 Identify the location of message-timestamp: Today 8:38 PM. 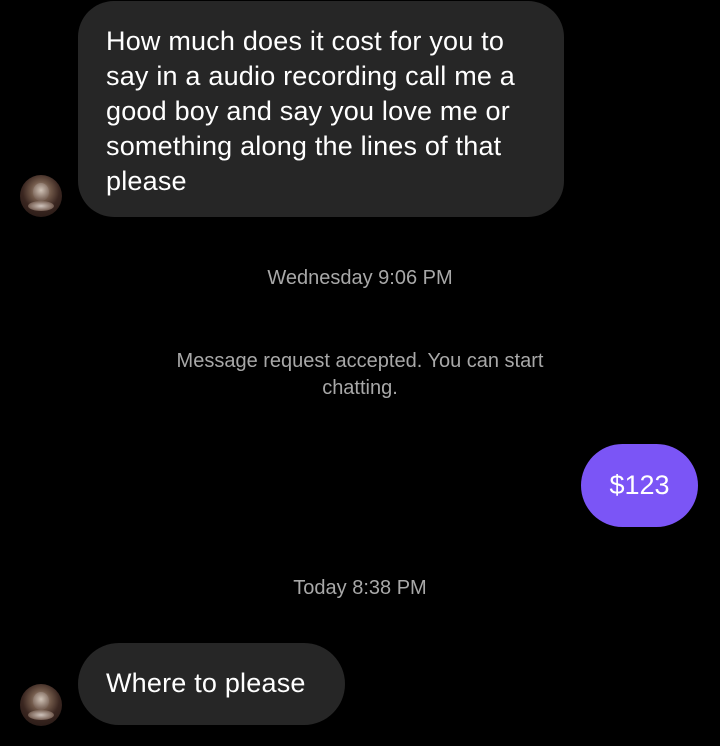
(360, 588).